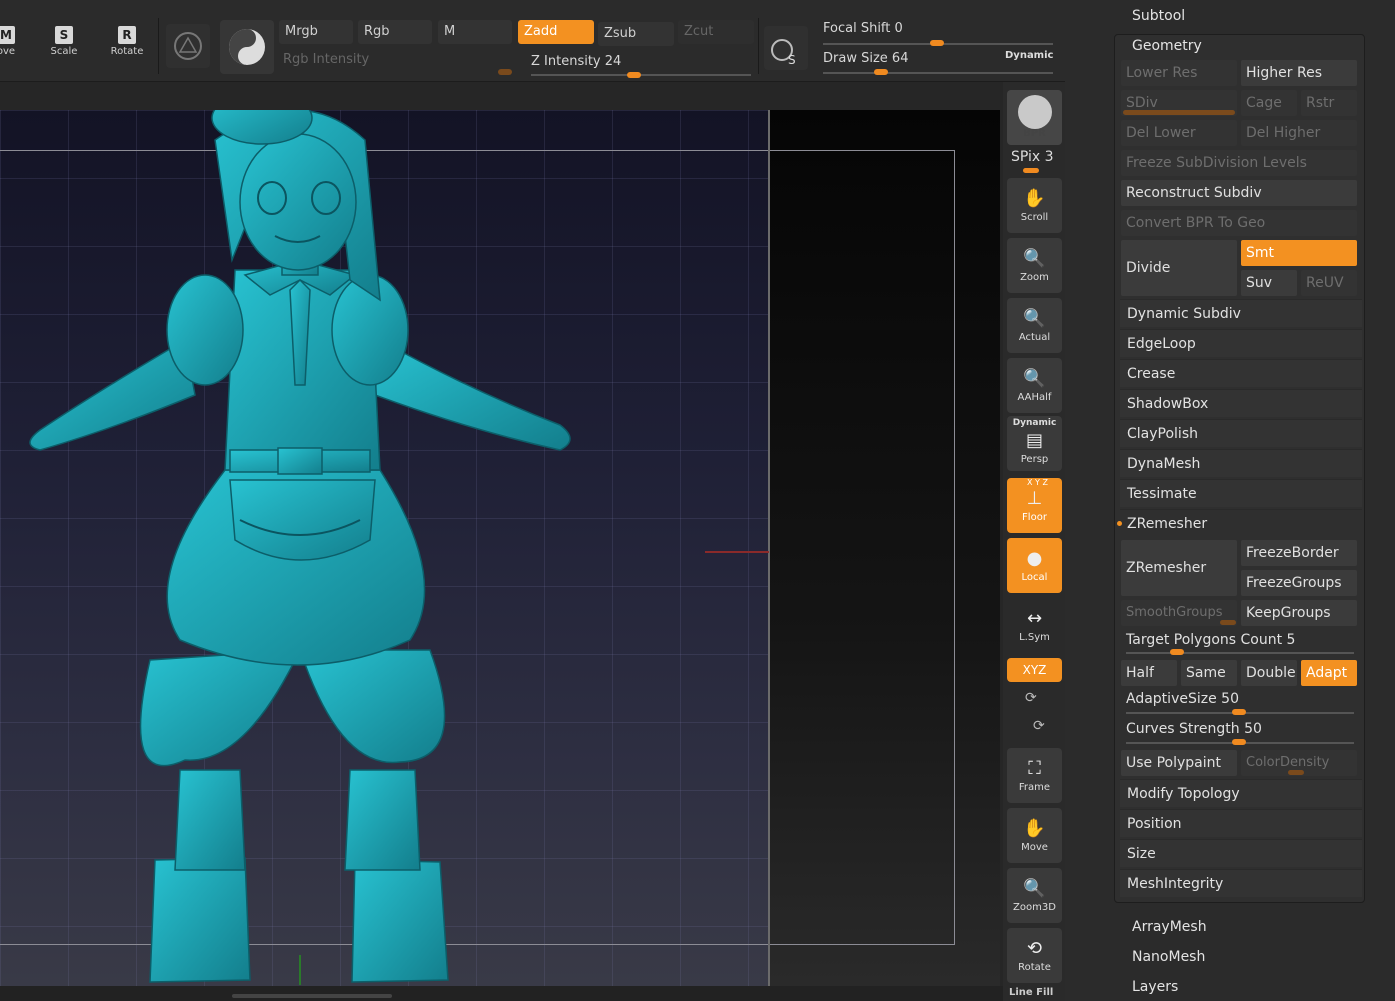 This screenshot has width=1395, height=1001. What do you see at coordinates (316, 32) in the screenshot?
I see `mrgb-button: Mrgb` at bounding box center [316, 32].